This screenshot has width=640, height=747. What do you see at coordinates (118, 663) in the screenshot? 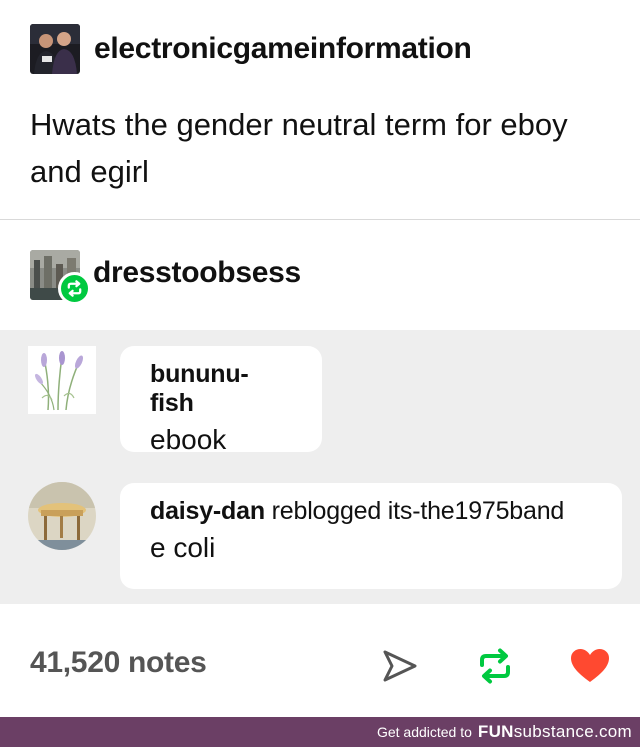
I see `notes-count: 41,520 notes` at bounding box center [118, 663].